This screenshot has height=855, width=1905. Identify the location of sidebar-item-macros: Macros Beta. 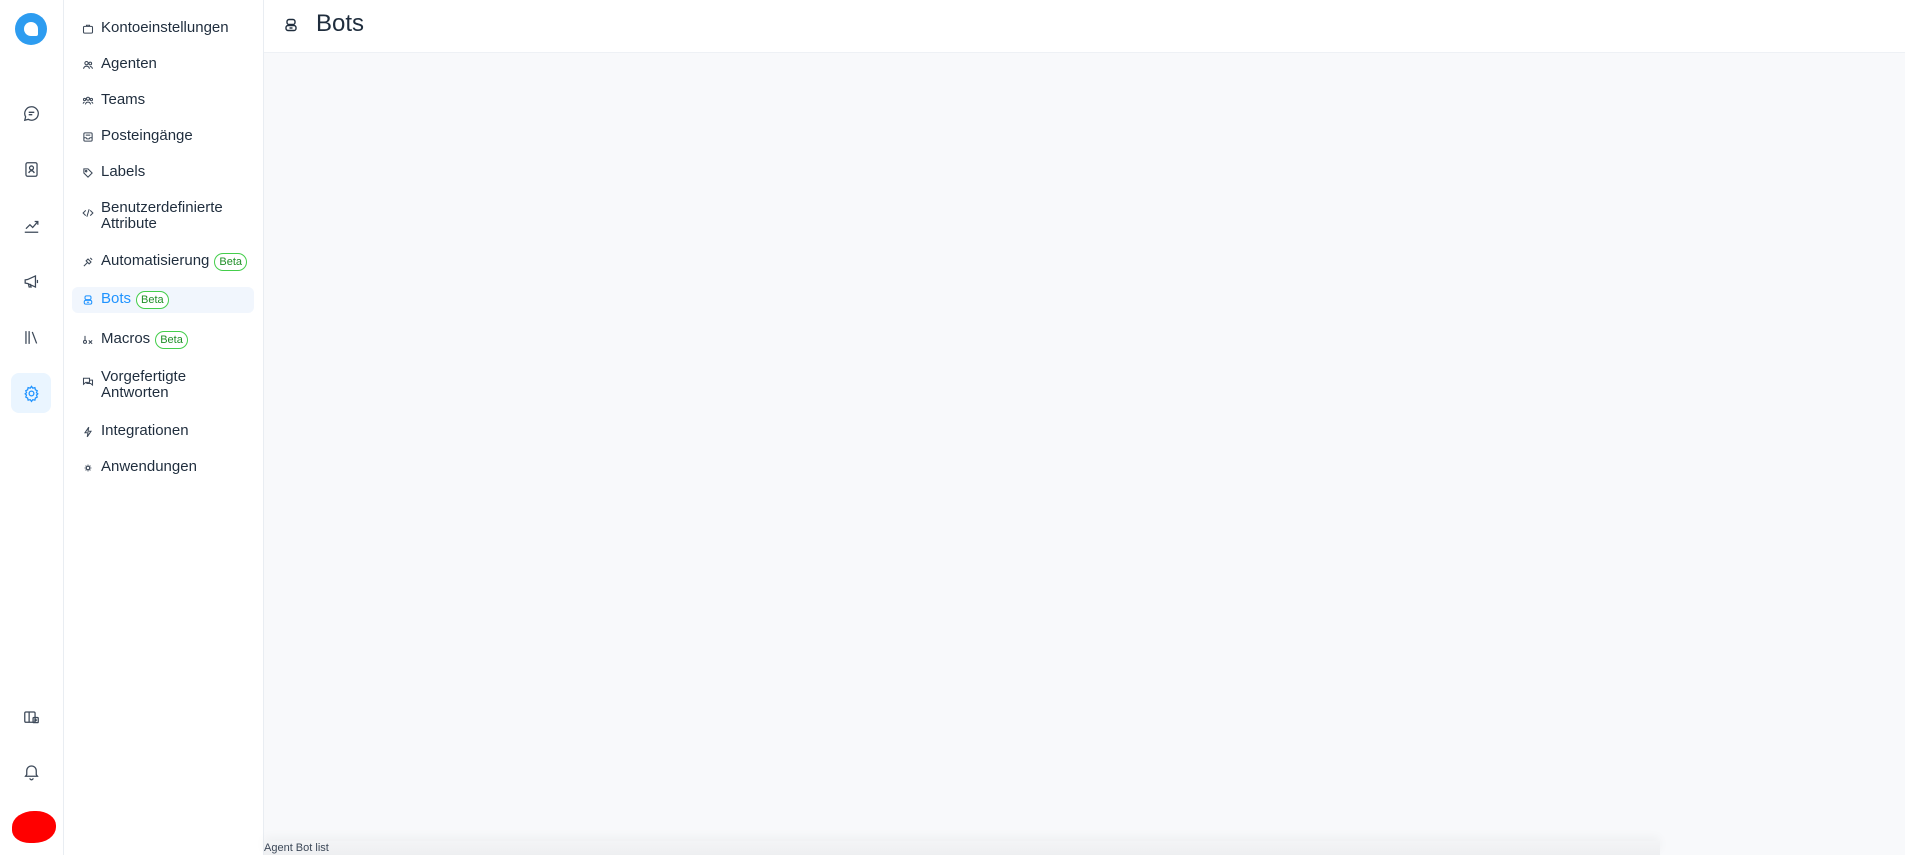
(163, 340).